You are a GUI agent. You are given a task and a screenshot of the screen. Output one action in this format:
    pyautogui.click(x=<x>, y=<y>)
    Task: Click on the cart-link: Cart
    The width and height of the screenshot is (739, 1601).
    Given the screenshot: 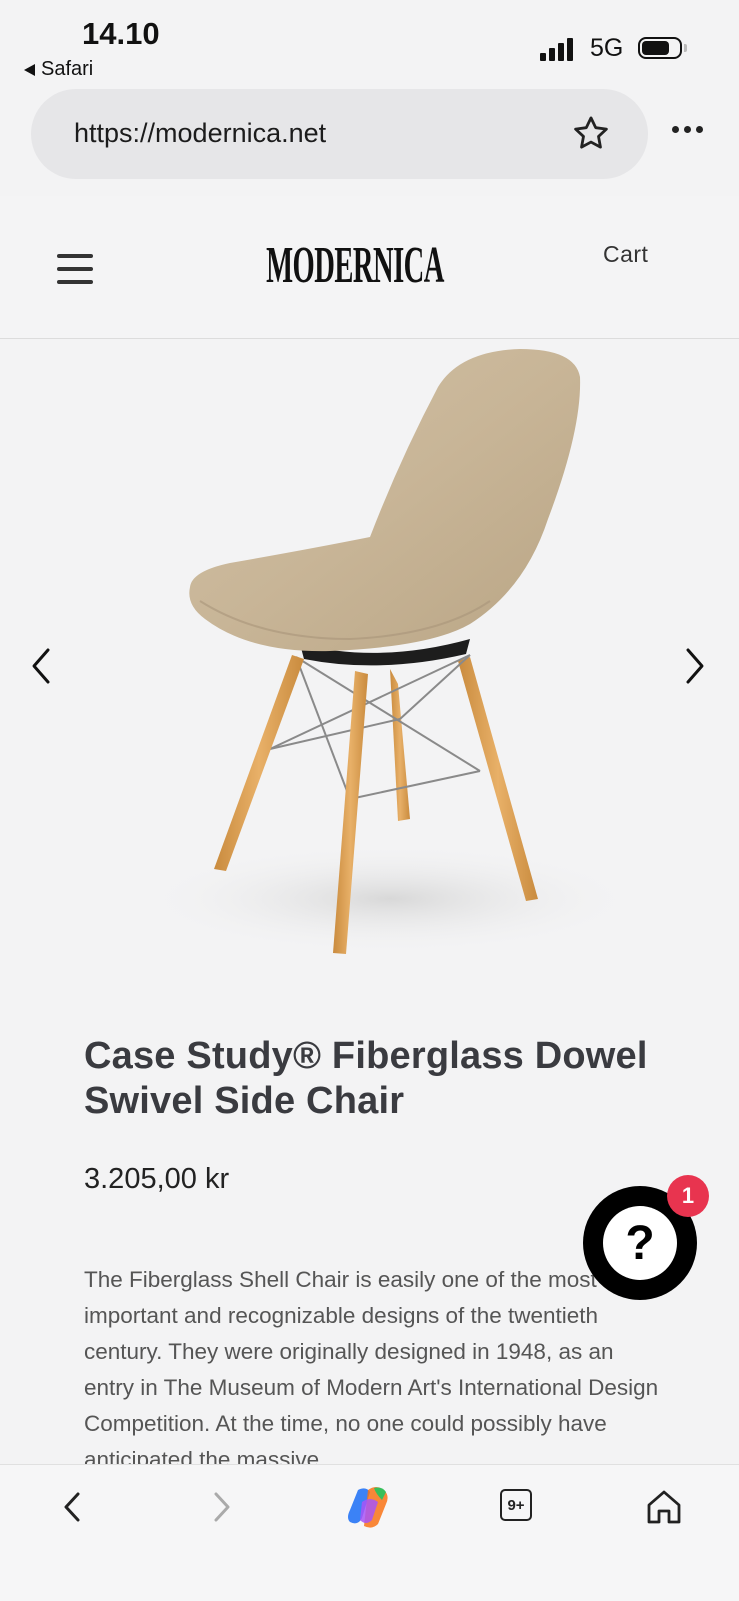 What is the action you would take?
    pyautogui.click(x=625, y=254)
    